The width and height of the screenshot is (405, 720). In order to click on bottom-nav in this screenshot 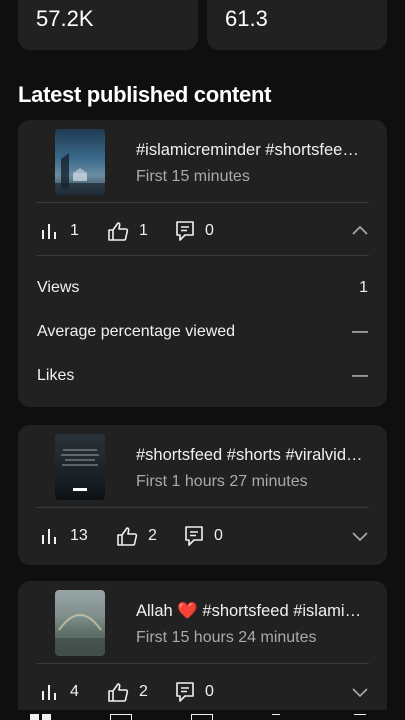, I will do `click(202, 715)`.